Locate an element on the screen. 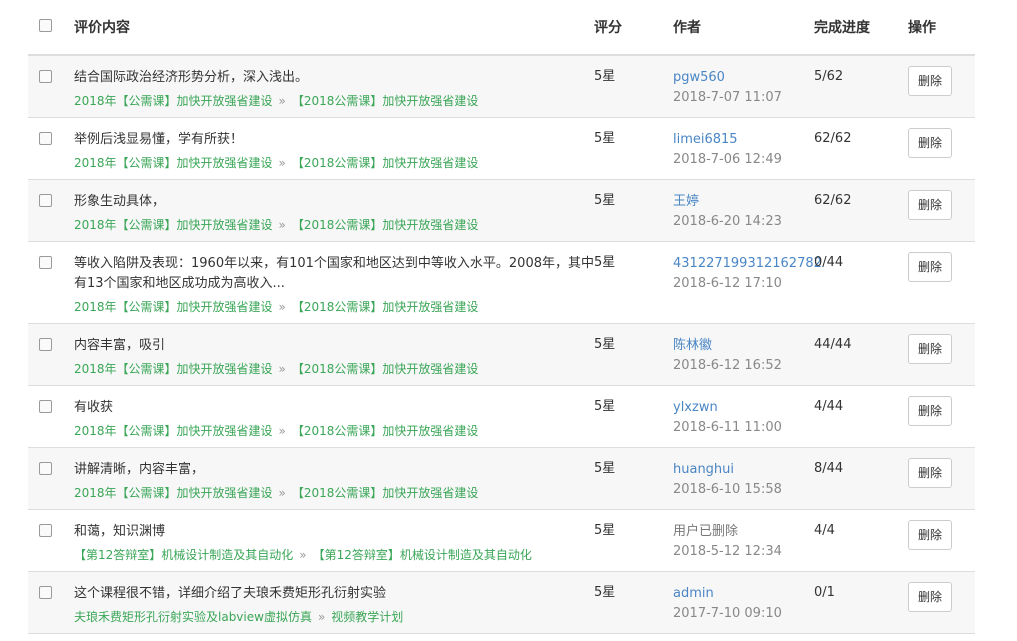 This screenshot has width=1017, height=641. course-sub-link: 【第12答辩室】机械设计制造及其自动化 is located at coordinates (422, 555).